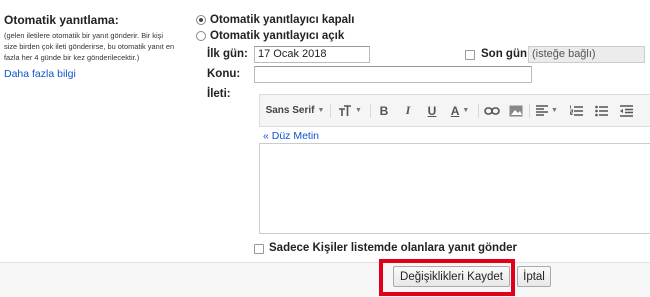 This screenshot has height=297, width=650. I want to click on last-day-checkbox, so click(470, 55).